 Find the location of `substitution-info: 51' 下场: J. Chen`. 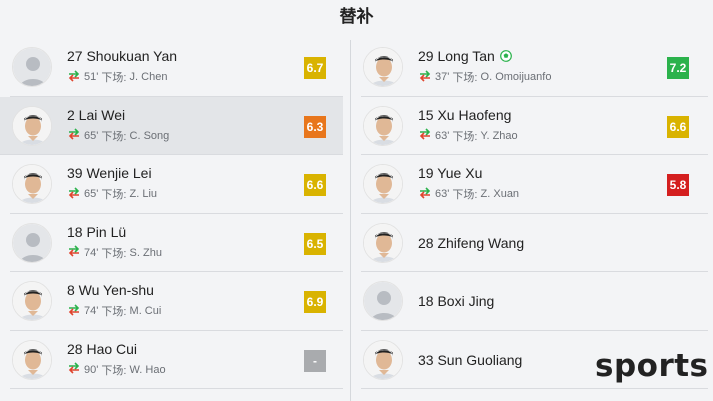

substitution-info: 51' 下场: J. Chen is located at coordinates (117, 77).